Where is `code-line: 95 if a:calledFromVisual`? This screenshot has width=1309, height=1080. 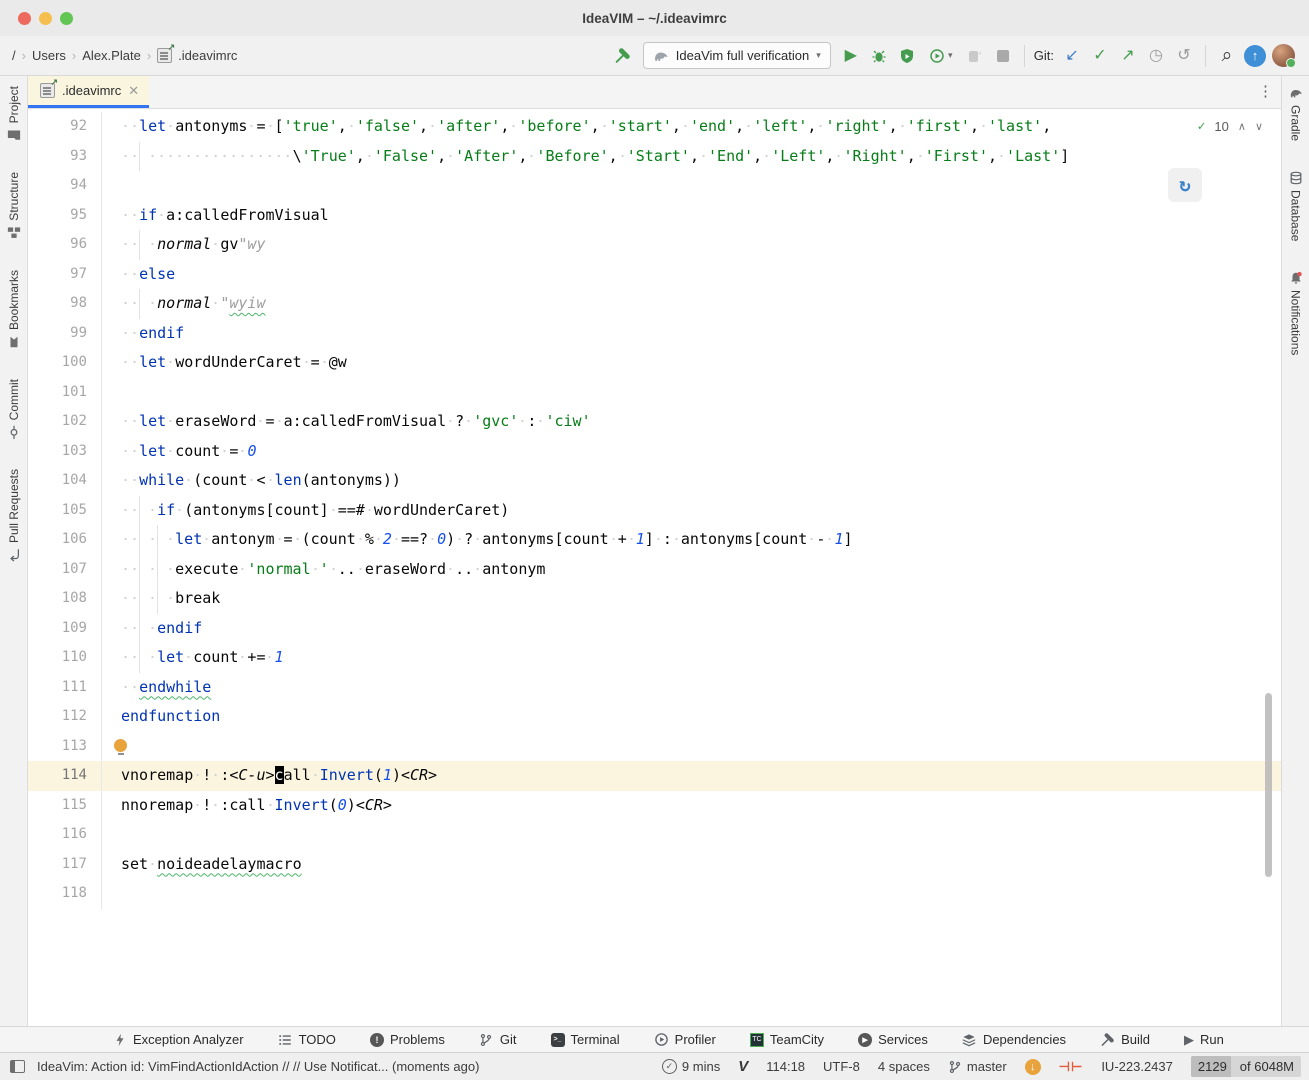 code-line: 95 if a:calledFromVisual is located at coordinates (654, 215).